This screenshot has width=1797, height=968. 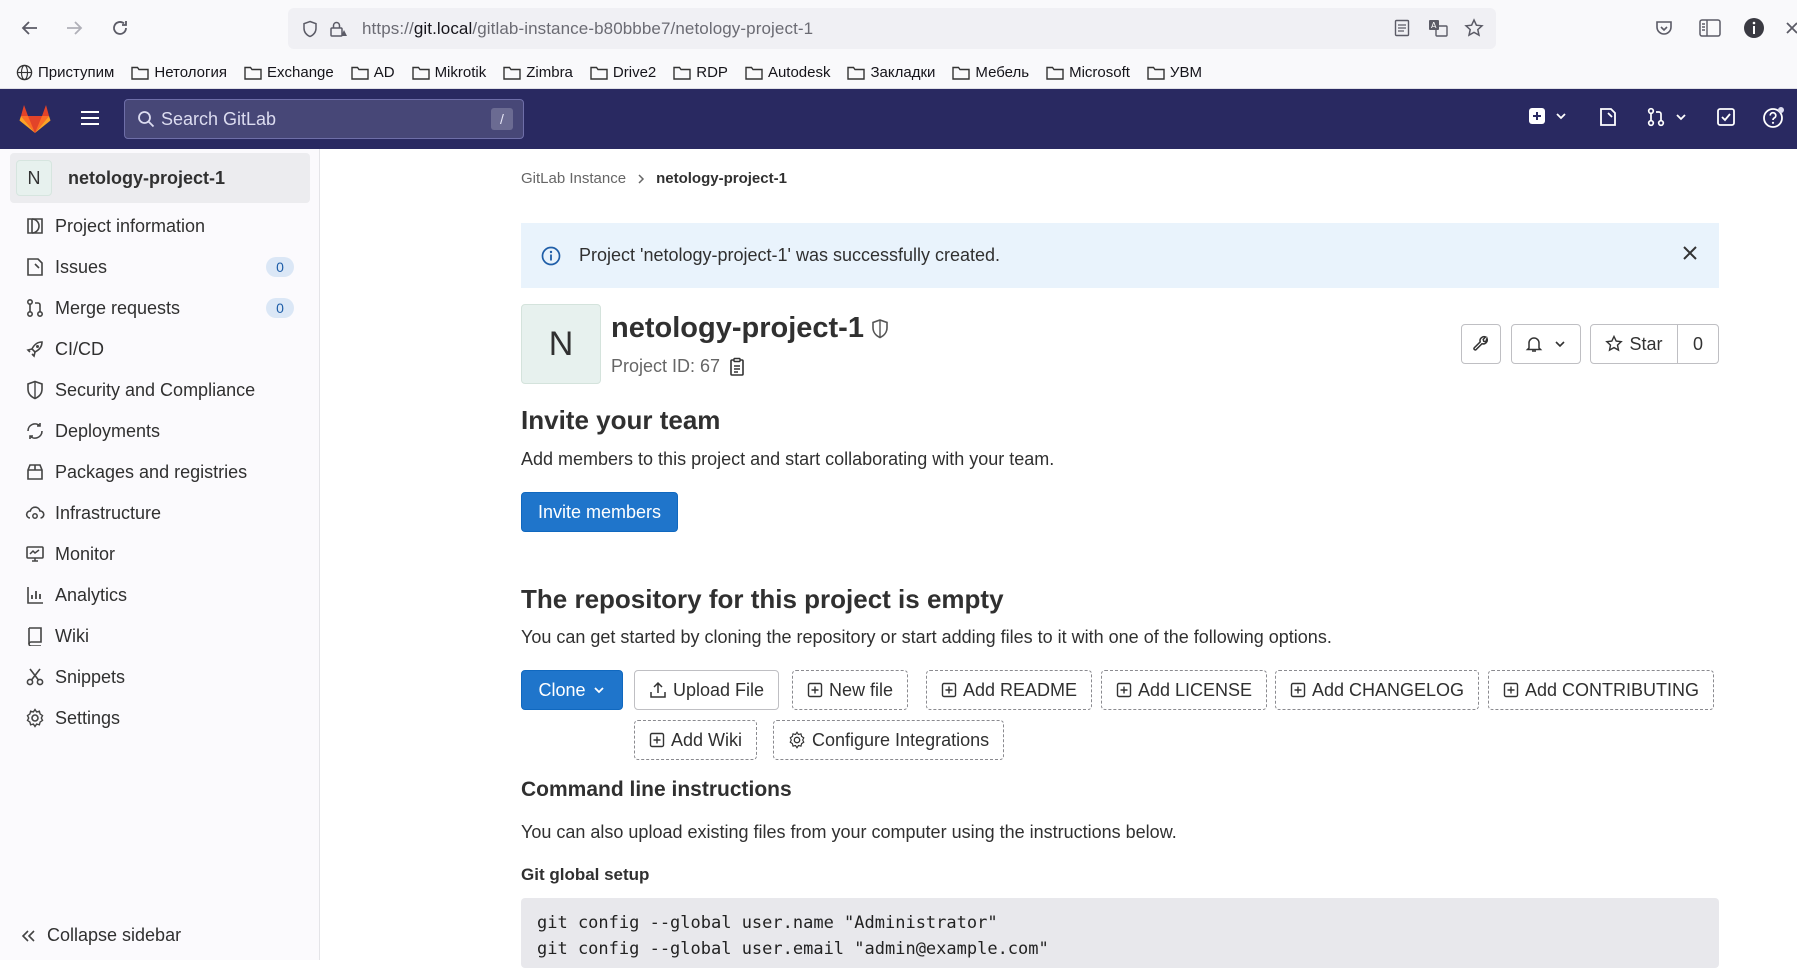 I want to click on sidebar-item-packages: Packages and registries, so click(x=164, y=472).